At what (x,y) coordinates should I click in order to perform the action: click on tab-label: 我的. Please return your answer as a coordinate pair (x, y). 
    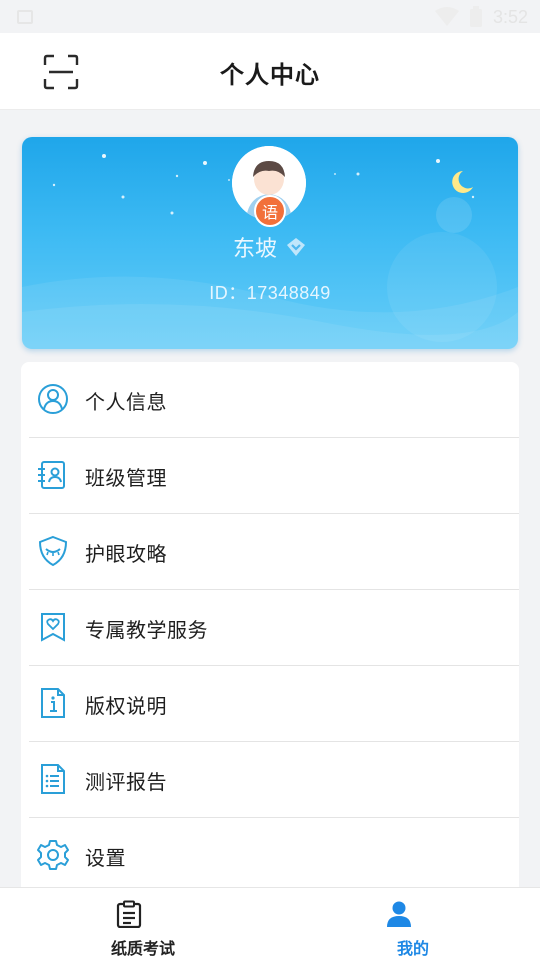
    Looking at the image, I should click on (412, 948).